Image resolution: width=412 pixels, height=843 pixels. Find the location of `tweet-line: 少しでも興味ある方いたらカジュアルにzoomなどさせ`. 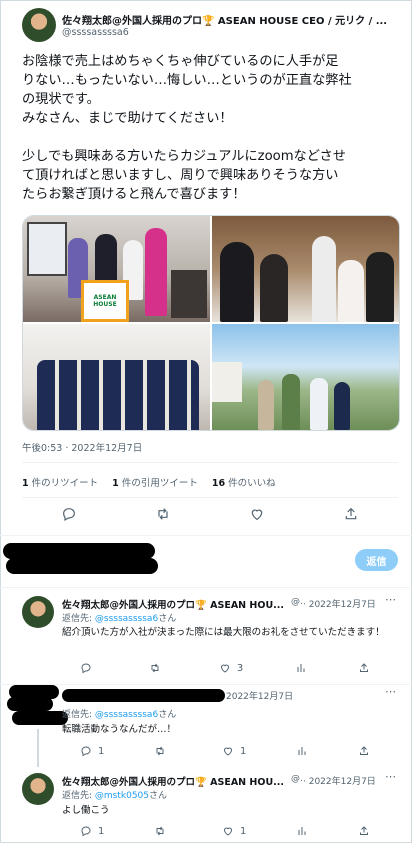

tweet-line: 少しでも興味ある方いたらカジュアルにzoomなどさせ is located at coordinates (184, 156).